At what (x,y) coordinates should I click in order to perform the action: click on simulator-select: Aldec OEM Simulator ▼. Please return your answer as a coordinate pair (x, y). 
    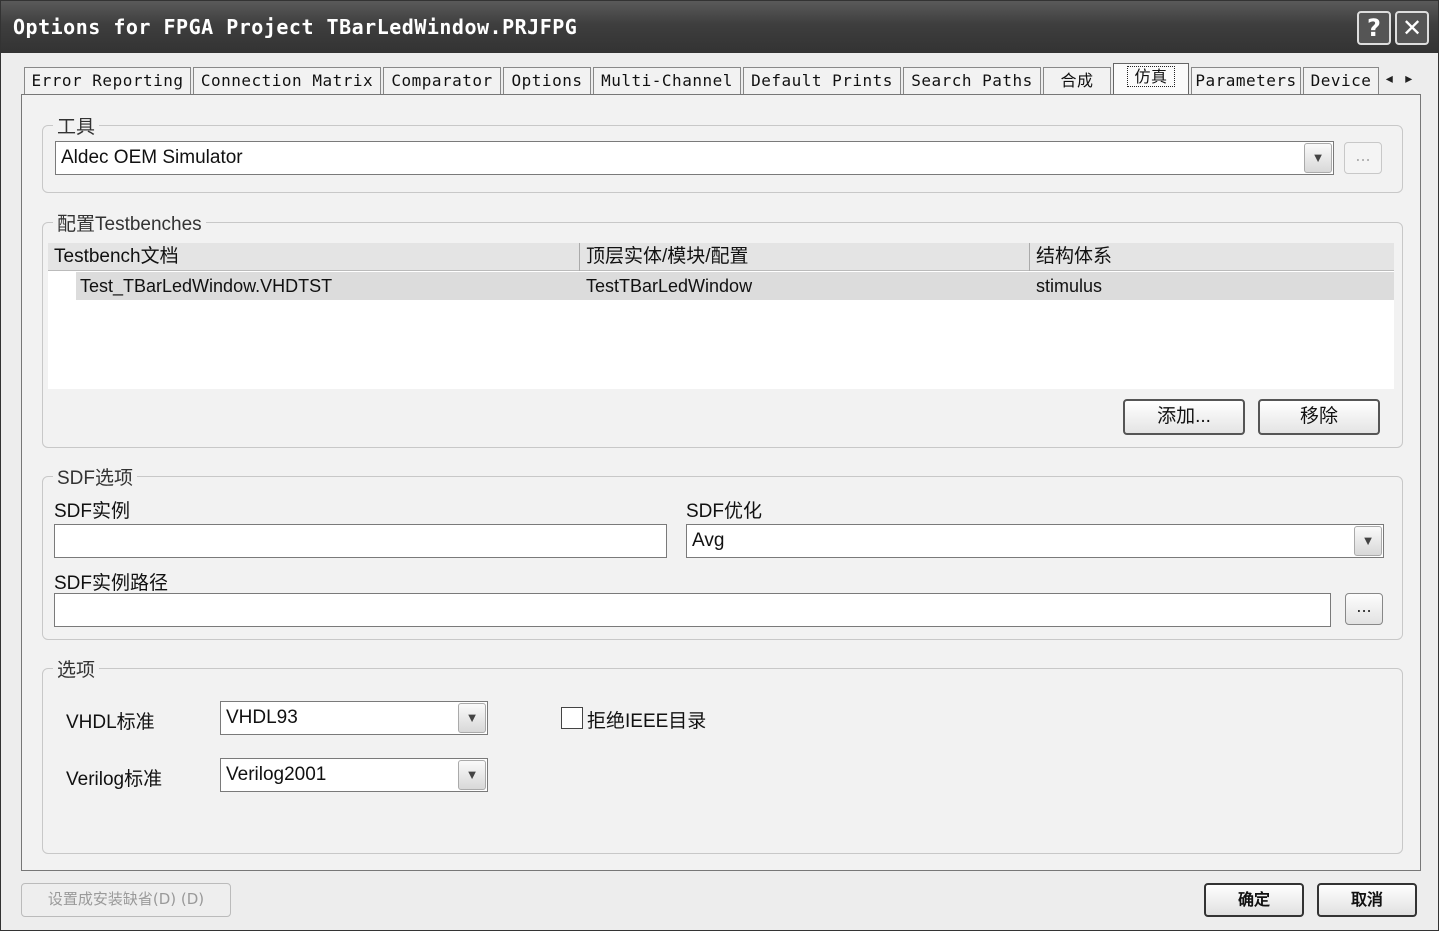
    Looking at the image, I should click on (694, 158).